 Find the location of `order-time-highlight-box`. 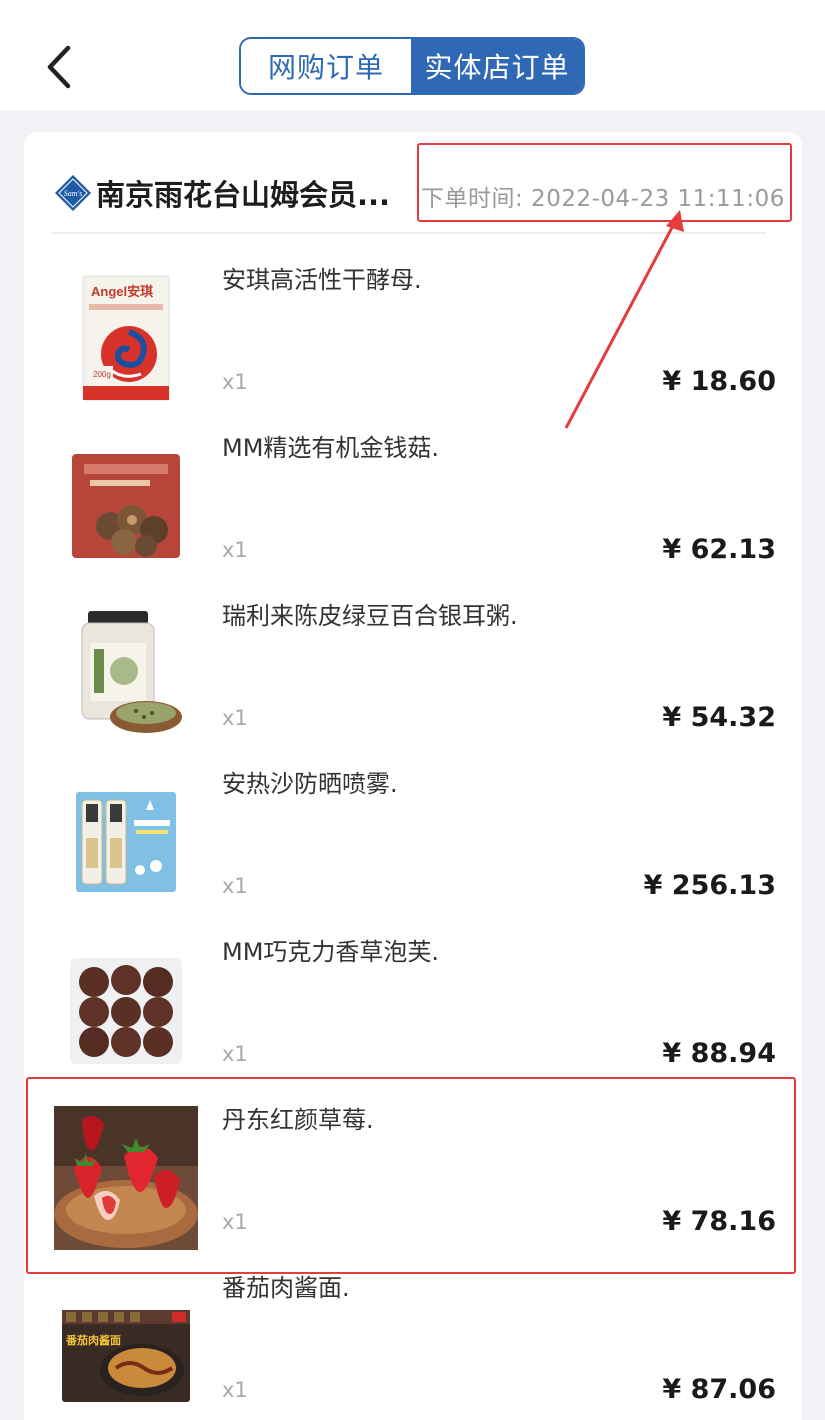

order-time-highlight-box is located at coordinates (604, 182).